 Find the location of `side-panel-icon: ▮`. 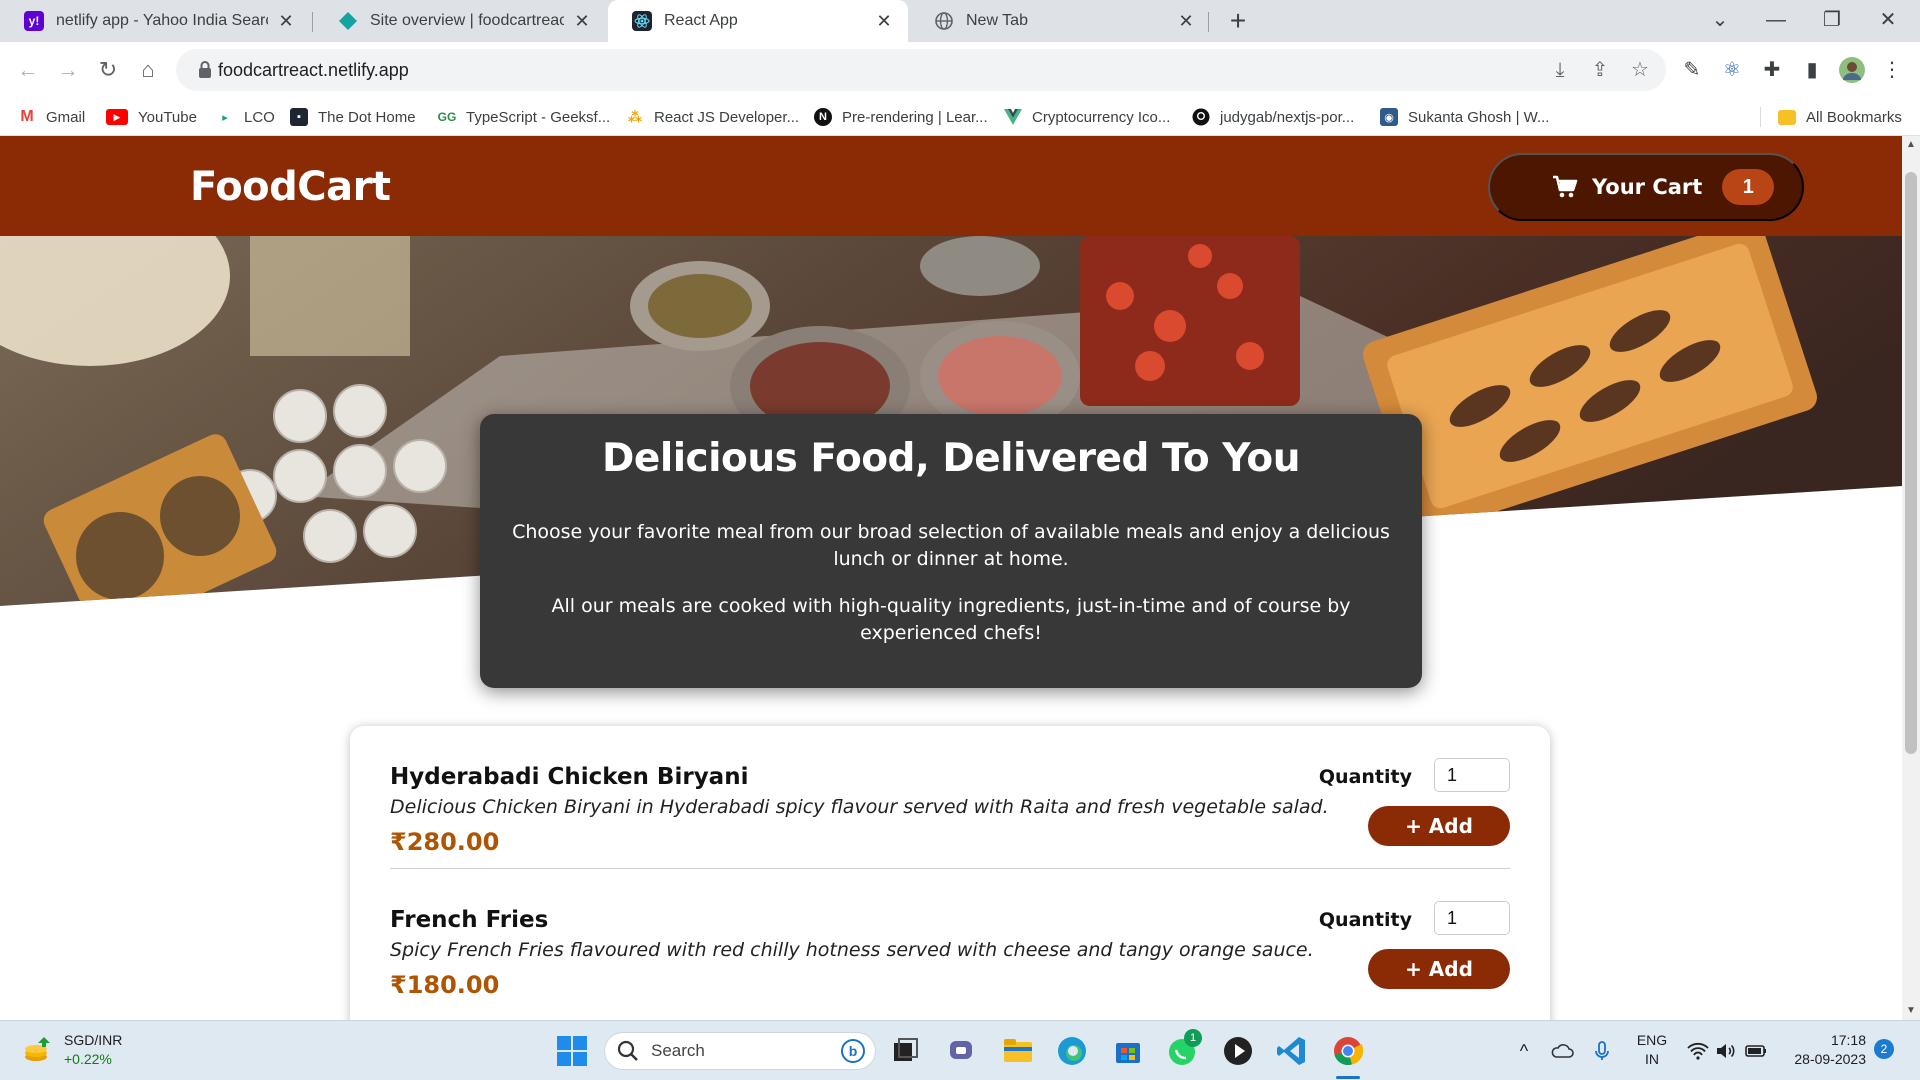

side-panel-icon: ▮ is located at coordinates (1812, 70).